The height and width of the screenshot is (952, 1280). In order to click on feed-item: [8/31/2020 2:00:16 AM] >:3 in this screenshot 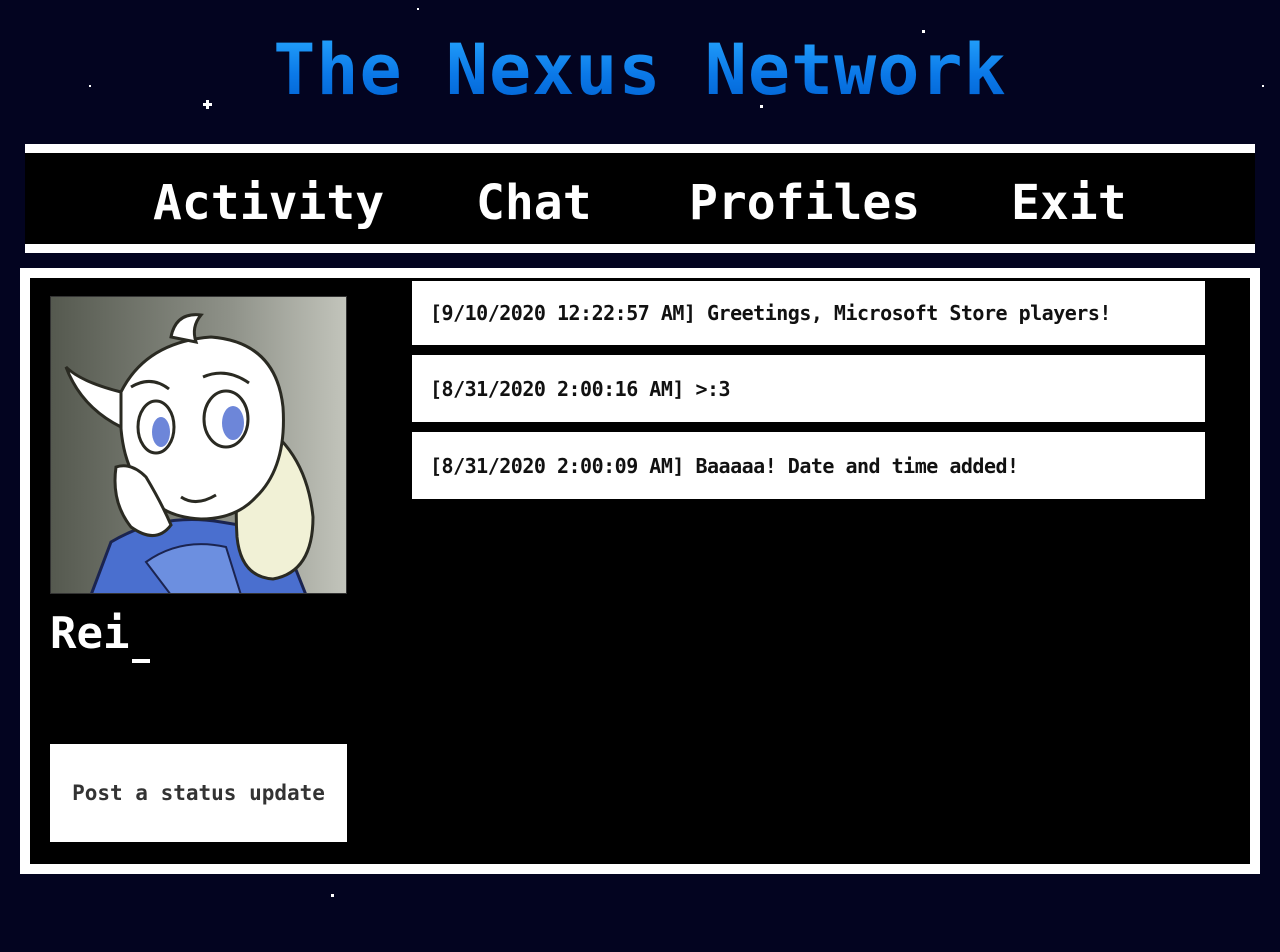, I will do `click(808, 388)`.